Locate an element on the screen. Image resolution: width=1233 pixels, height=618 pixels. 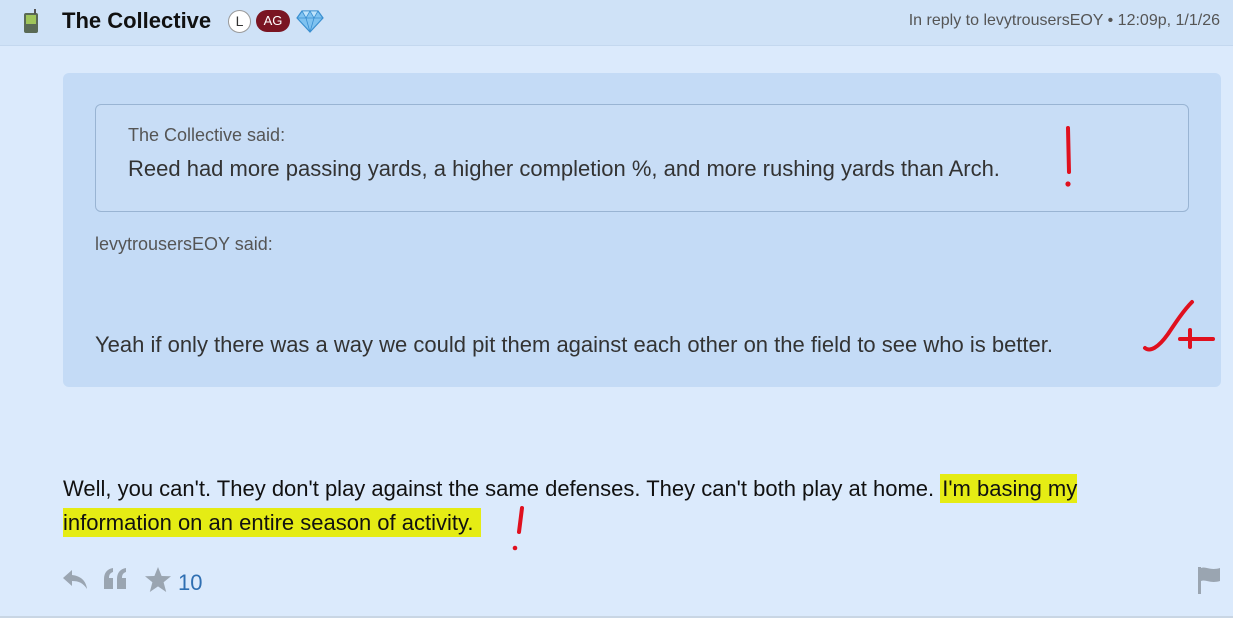
gem-icon is located at coordinates (310, 21).